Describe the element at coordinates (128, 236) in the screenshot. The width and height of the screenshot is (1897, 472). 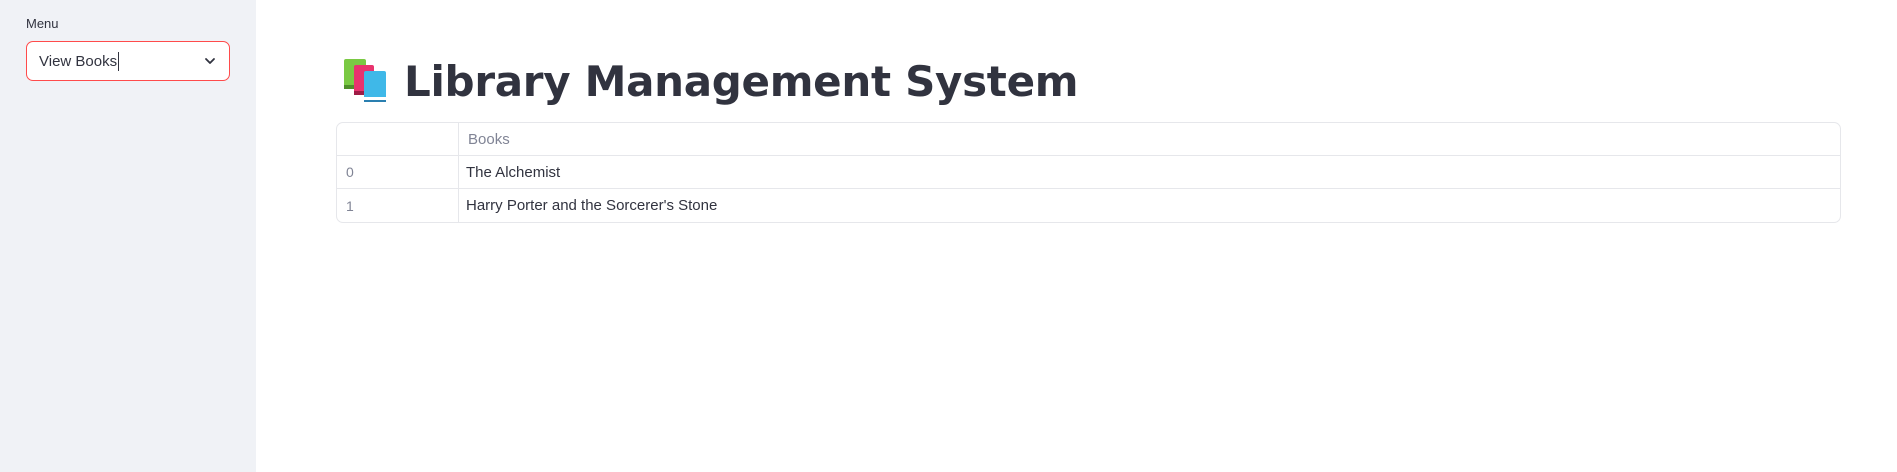
I see `sidebar: Menu View Books` at that location.